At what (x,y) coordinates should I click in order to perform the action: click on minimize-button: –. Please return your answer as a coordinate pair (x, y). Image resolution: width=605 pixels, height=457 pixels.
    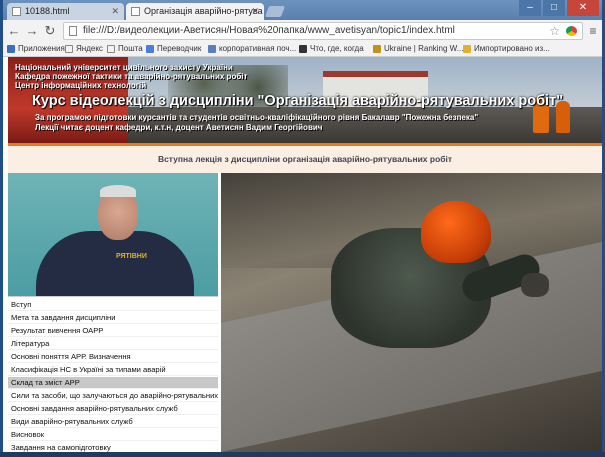
    Looking at the image, I should click on (530, 8).